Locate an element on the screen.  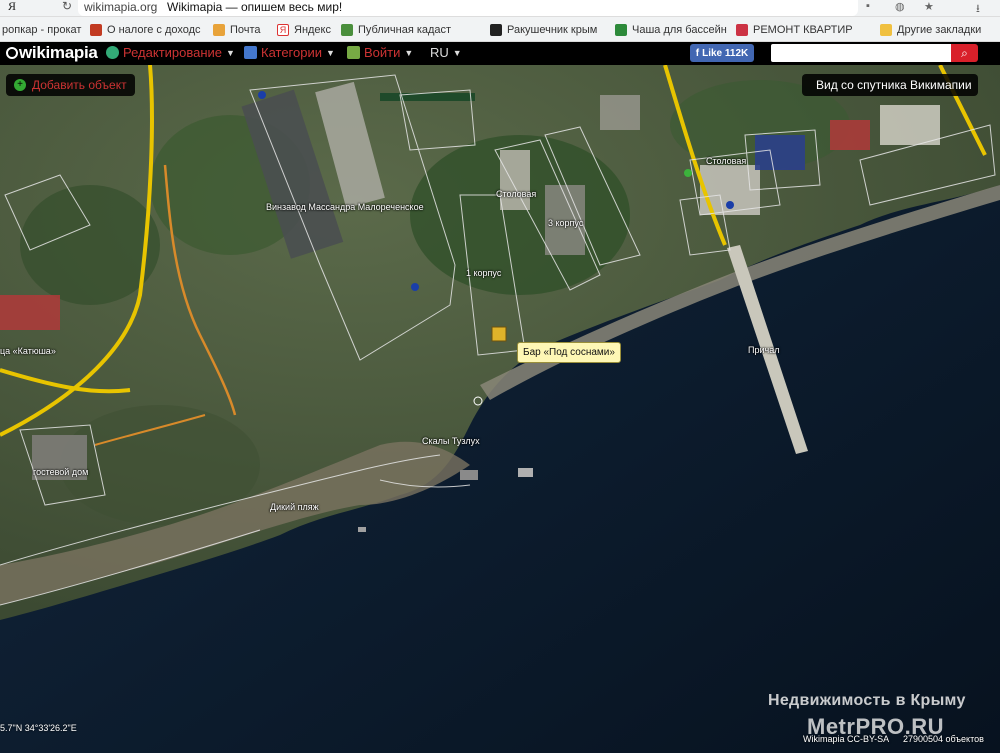
add-object-button: + Добавить объект is located at coordinates (70, 85).